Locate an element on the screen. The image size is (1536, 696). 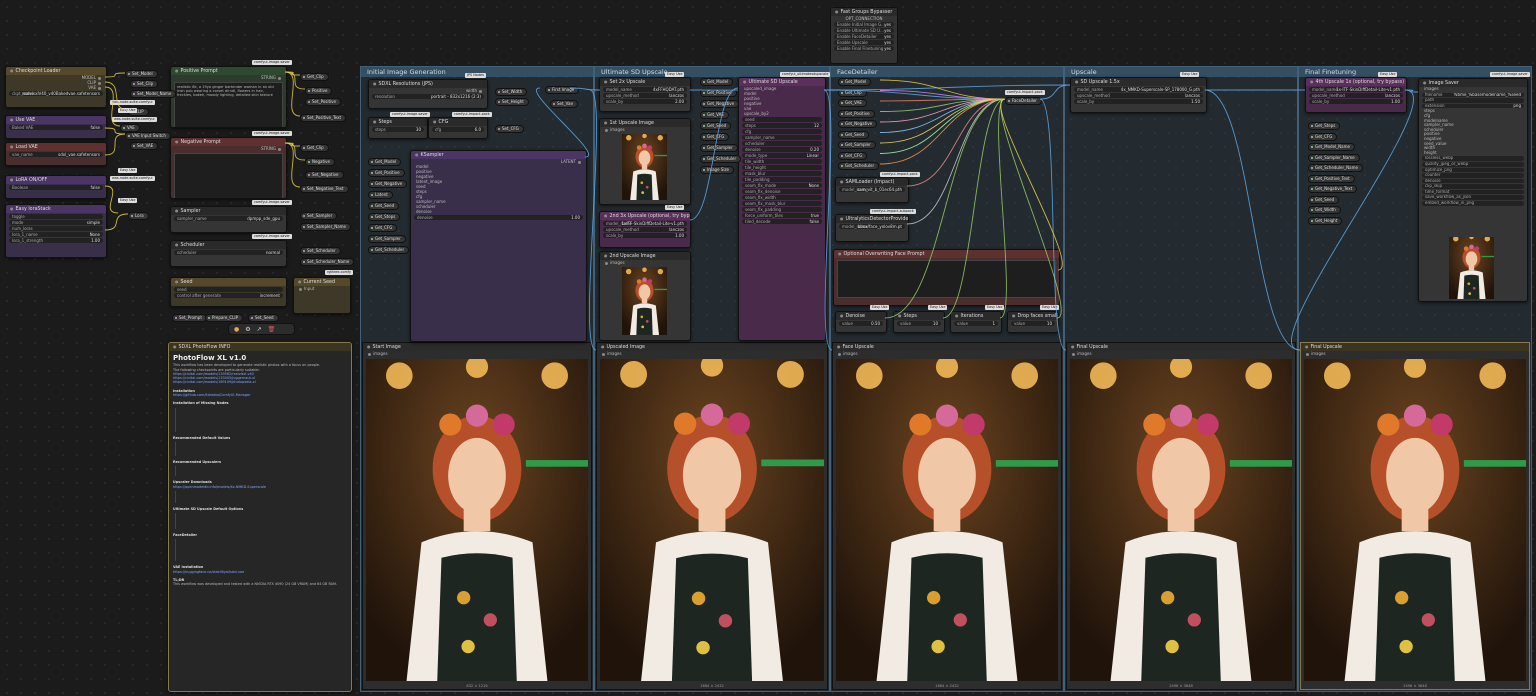
get-node: Get_Clip is located at coordinates (852, 92).